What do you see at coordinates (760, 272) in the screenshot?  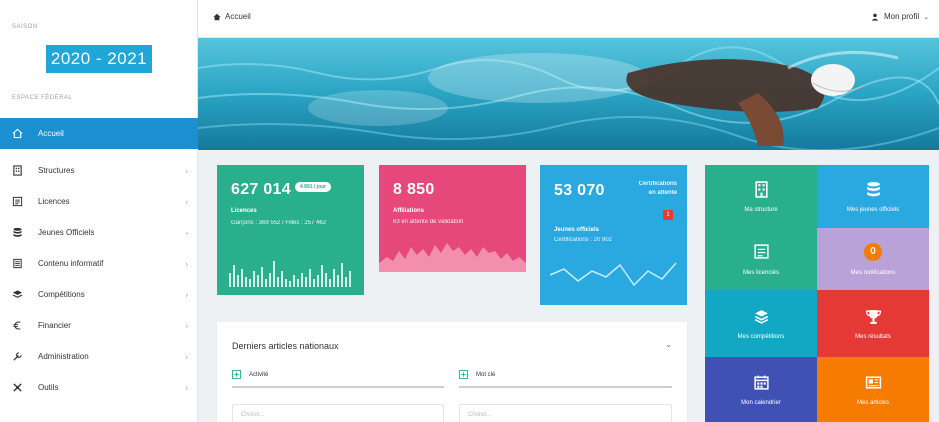 I see `tile-label: Mes licenciés` at bounding box center [760, 272].